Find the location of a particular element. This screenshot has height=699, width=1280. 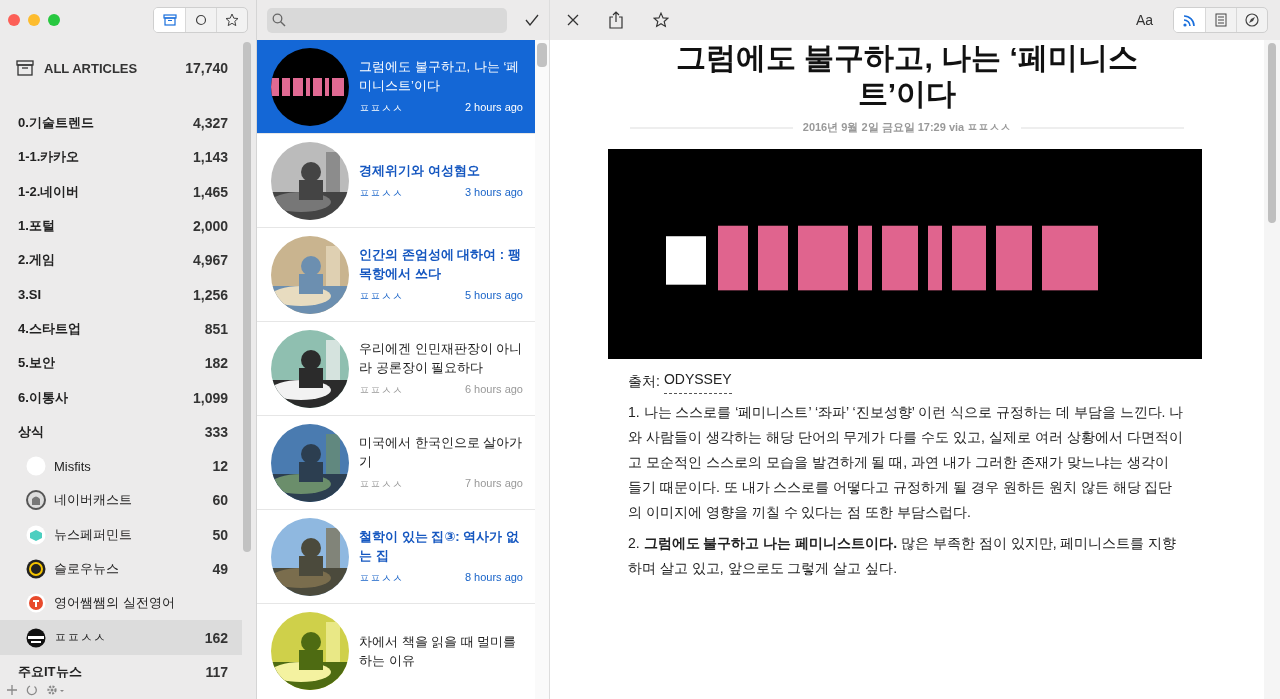

article-item: 인간의 존엄성에 대하여 : 팽목항에서 쓰다 ㅍㅍㅅㅅ 5 hours ago is located at coordinates (396, 275).